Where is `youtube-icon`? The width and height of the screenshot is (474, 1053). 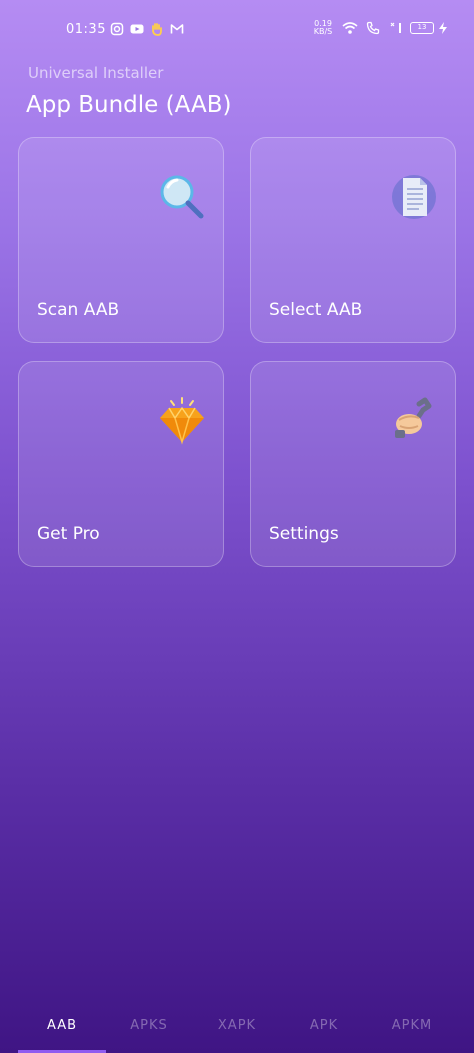
youtube-icon is located at coordinates (137, 29).